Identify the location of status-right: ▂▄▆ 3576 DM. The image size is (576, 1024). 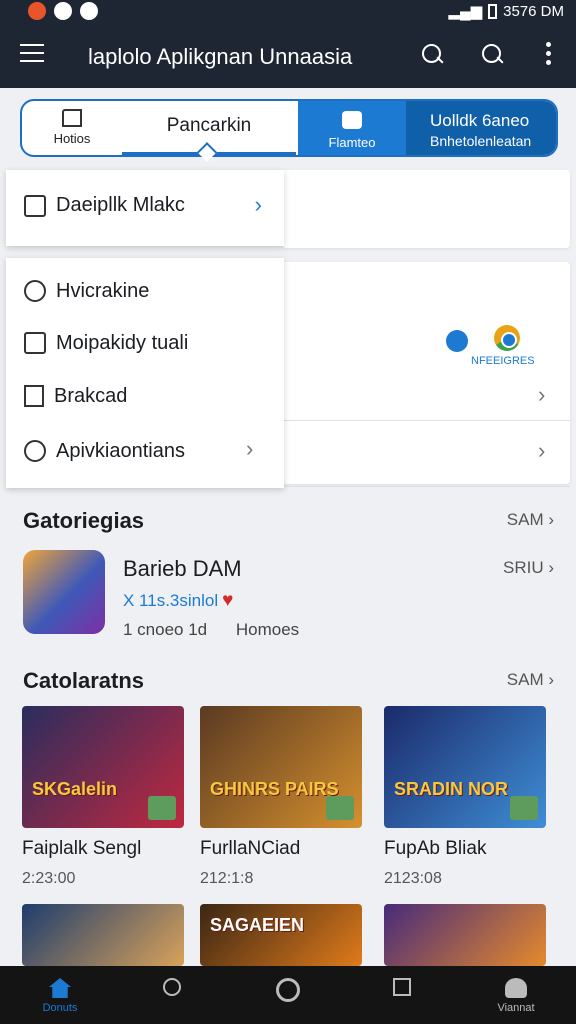
(506, 11).